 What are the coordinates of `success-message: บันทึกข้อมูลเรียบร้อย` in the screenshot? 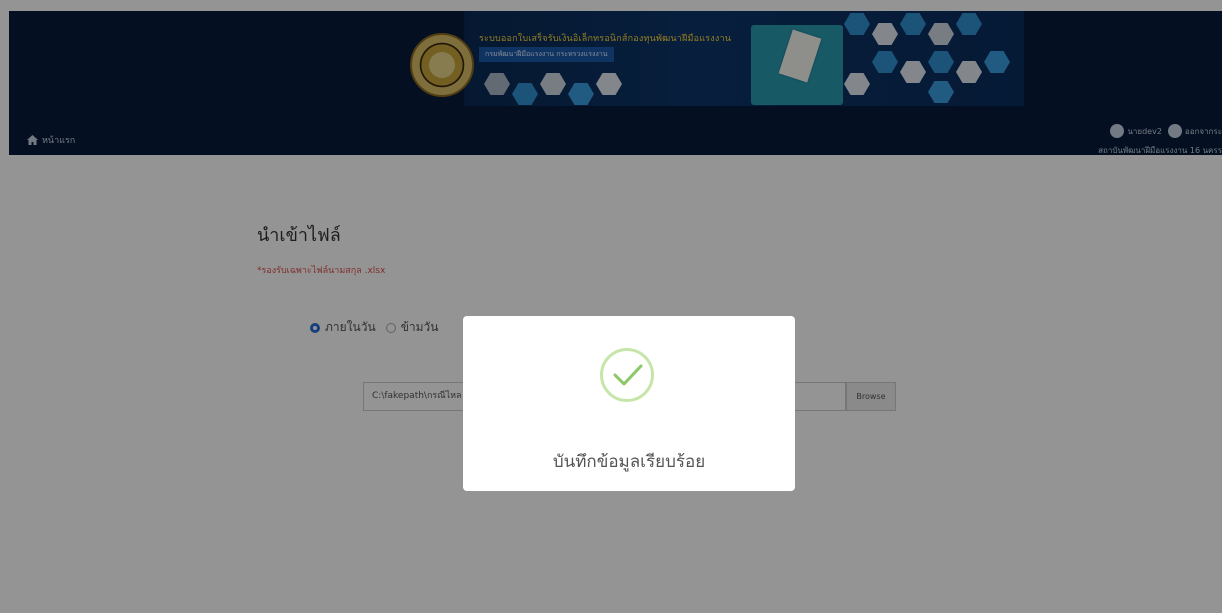 It's located at (629, 462).